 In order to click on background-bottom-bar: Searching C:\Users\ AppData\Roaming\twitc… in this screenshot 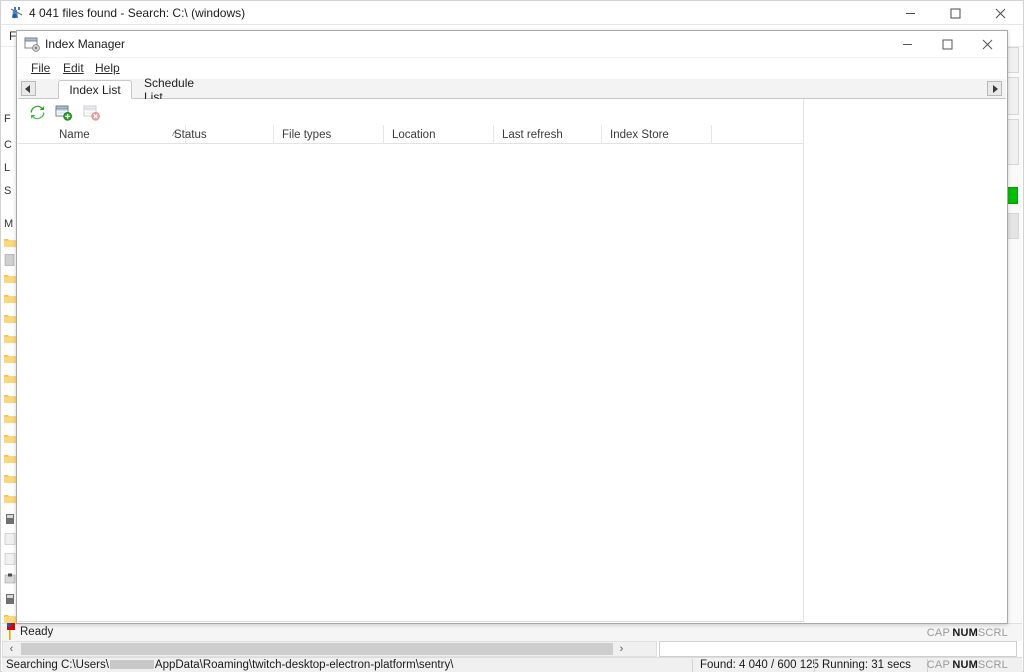, I will do `click(512, 664)`.